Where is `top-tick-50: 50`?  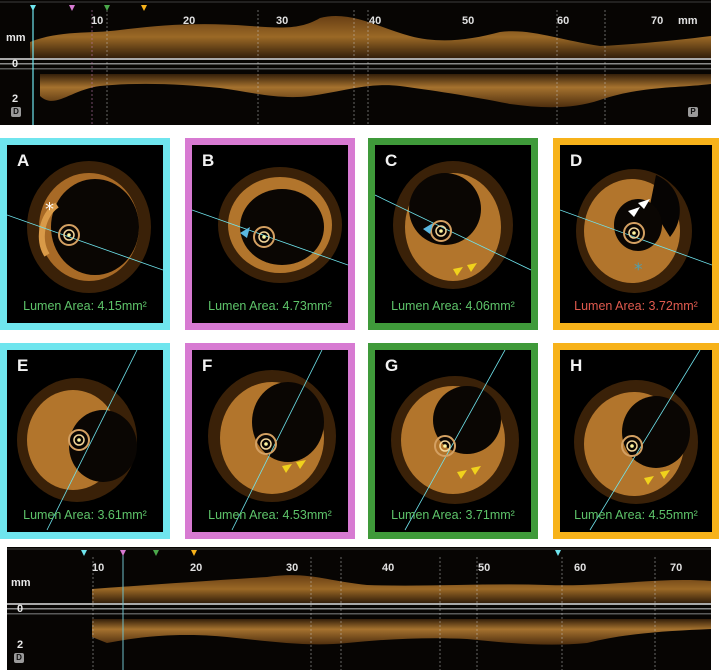
top-tick-50: 50 is located at coordinates (468, 21).